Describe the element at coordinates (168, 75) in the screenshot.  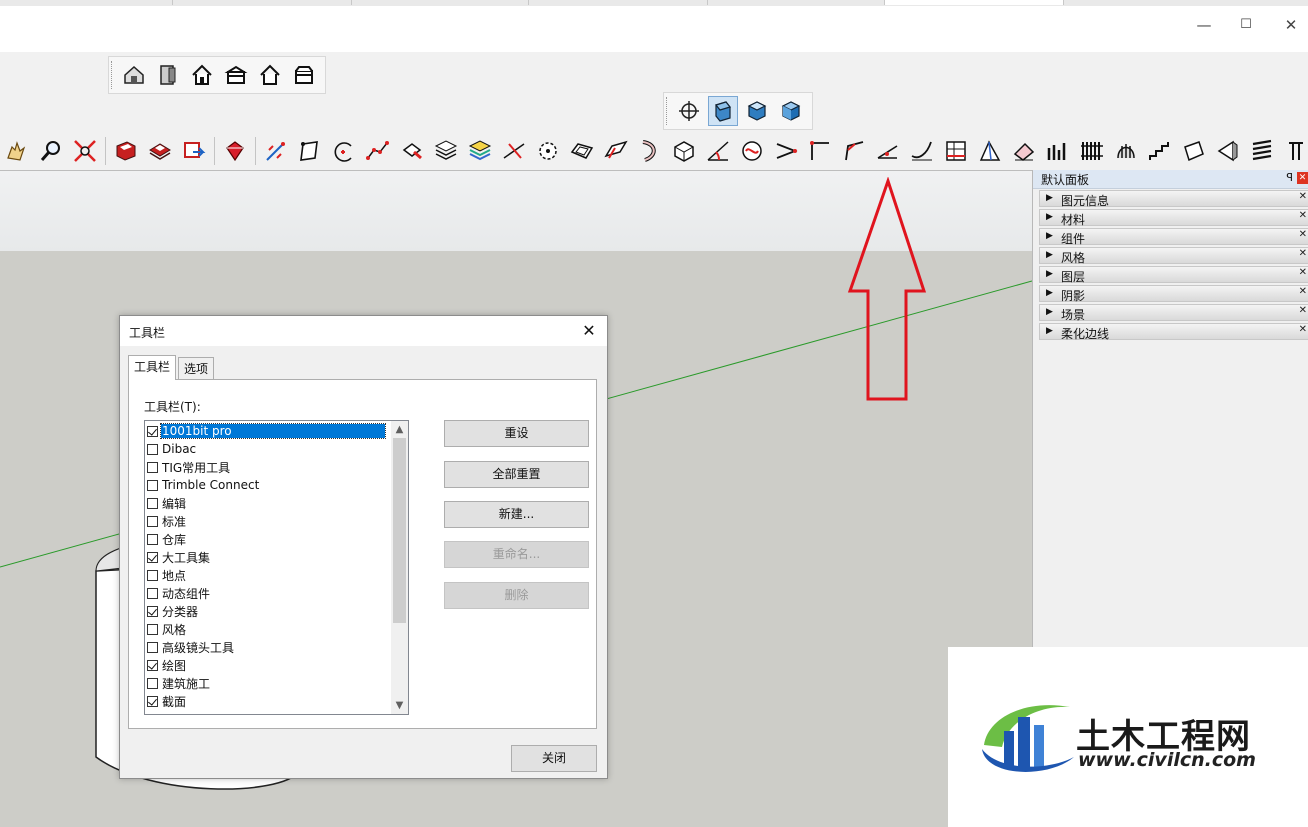
I see `top-view-icon` at that location.